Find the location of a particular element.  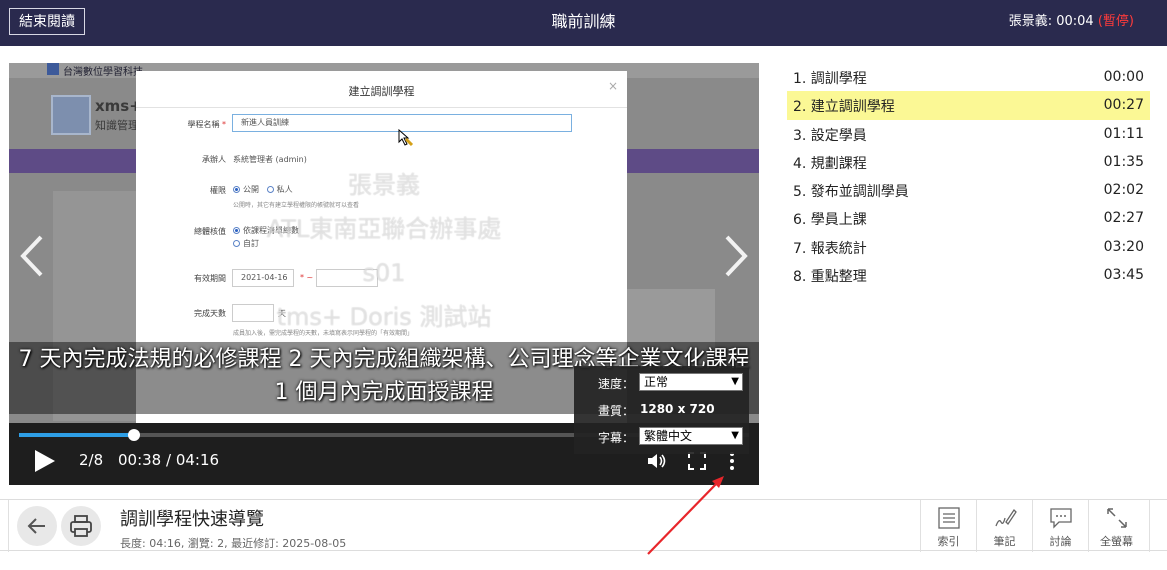

page-title: 職前訓練 is located at coordinates (583, 21).